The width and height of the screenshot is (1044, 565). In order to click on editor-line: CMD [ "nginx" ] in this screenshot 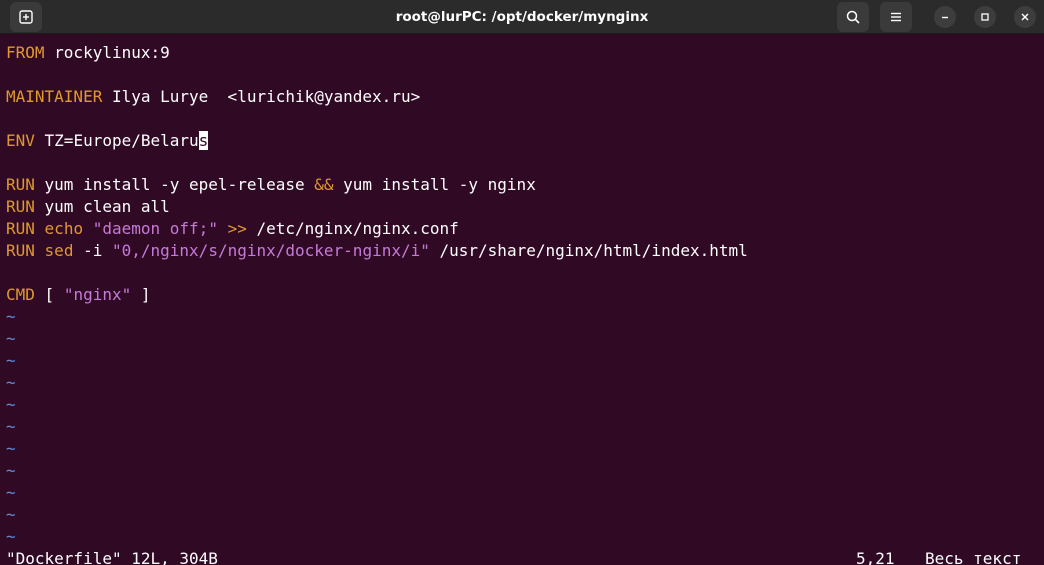, I will do `click(78, 295)`.